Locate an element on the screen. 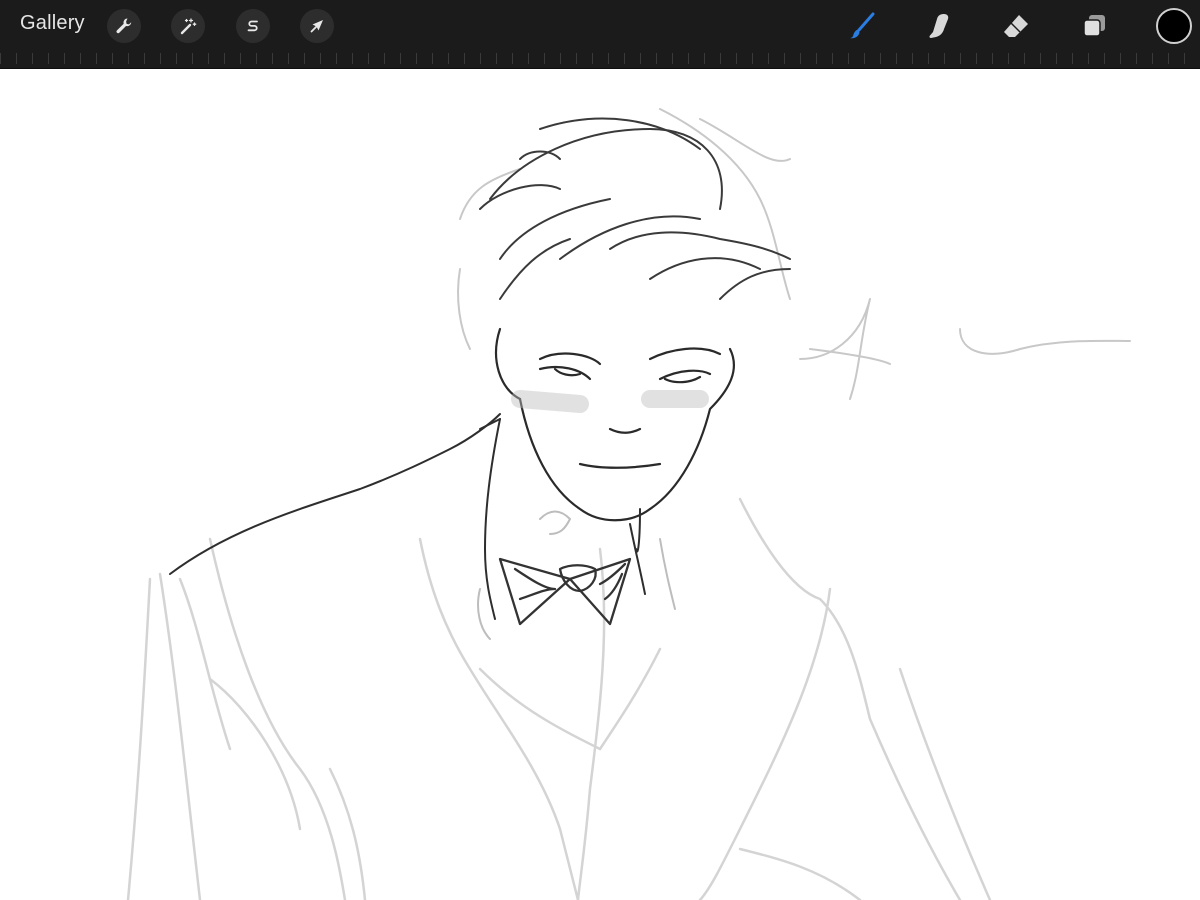  smudge-tool-button is located at coordinates (939, 26).